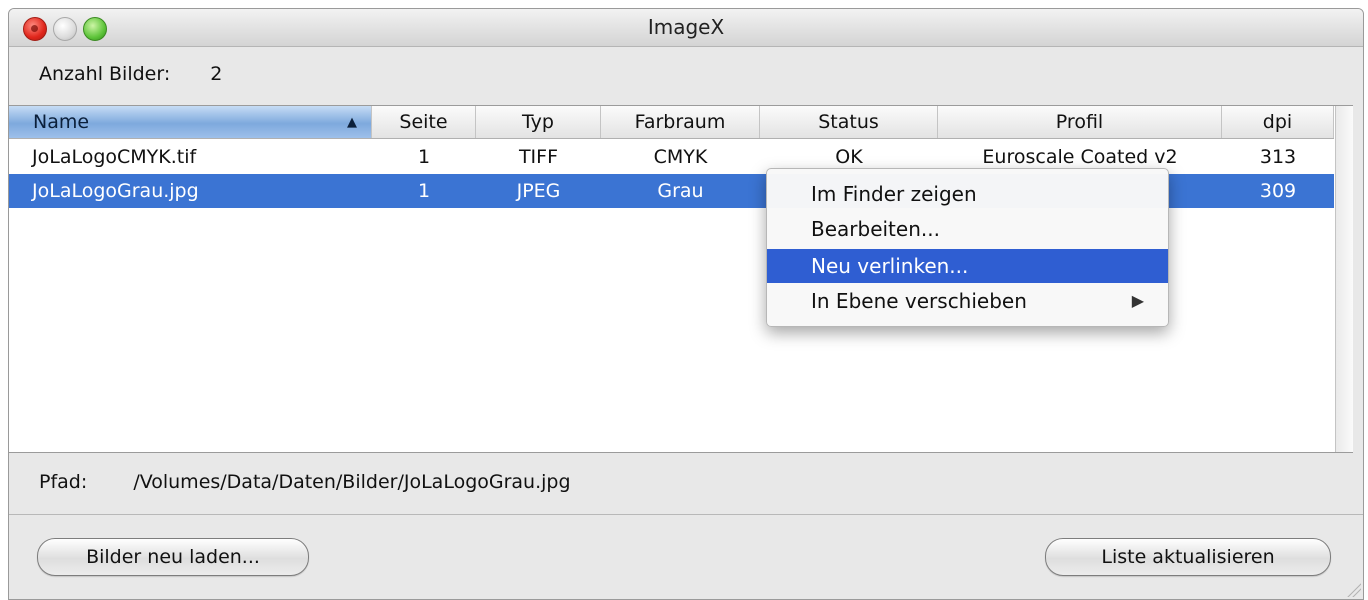  What do you see at coordinates (114, 157) in the screenshot?
I see `cell-name: JoLaLogoCMYK.tif` at bounding box center [114, 157].